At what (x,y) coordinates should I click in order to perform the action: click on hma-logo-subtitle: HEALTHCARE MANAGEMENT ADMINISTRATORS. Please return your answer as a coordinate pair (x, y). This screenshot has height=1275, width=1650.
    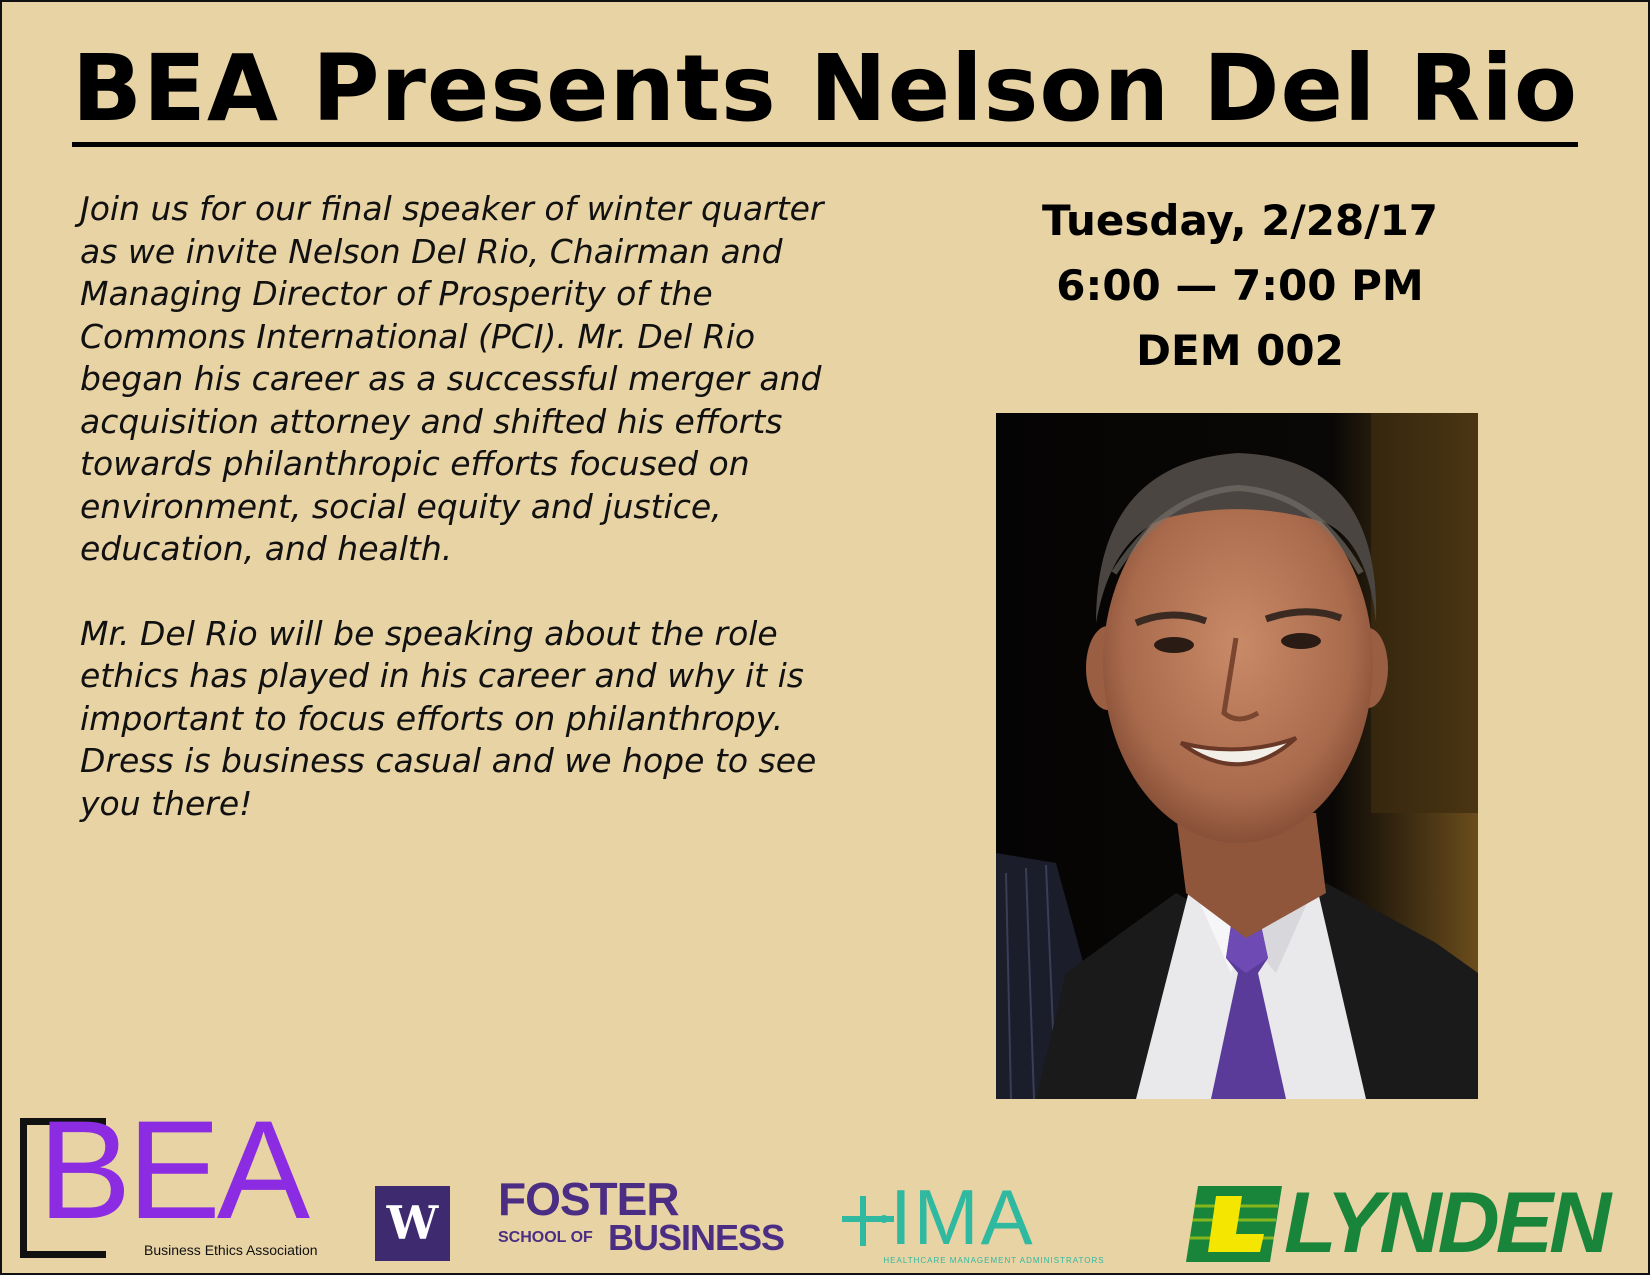
    Looking at the image, I should click on (994, 1260).